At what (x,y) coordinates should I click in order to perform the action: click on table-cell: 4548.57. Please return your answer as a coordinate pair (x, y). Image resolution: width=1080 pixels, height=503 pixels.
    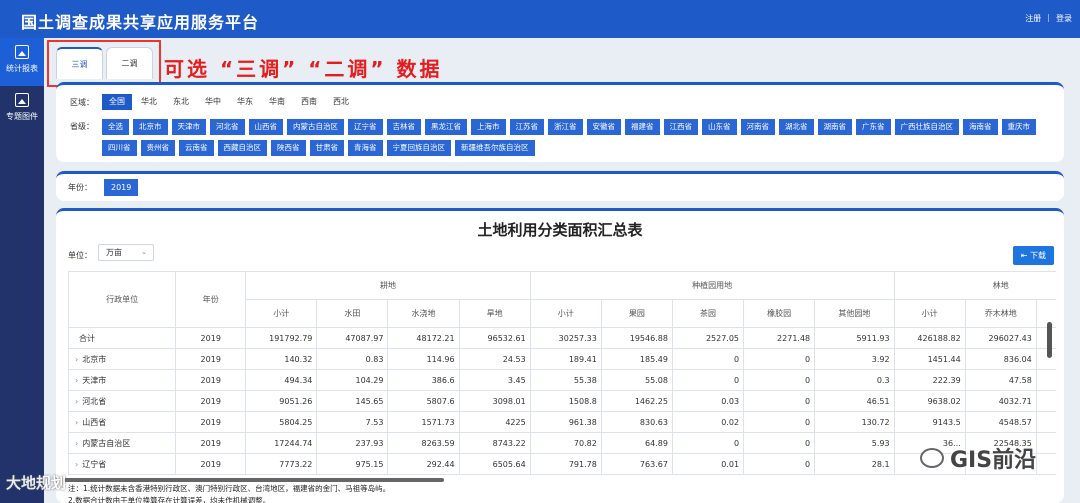
    Looking at the image, I should click on (1000, 422).